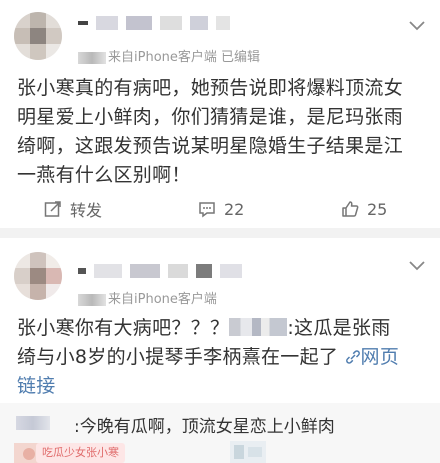  Describe the element at coordinates (36, 386) in the screenshot. I see `link-continuation: 链接` at that location.